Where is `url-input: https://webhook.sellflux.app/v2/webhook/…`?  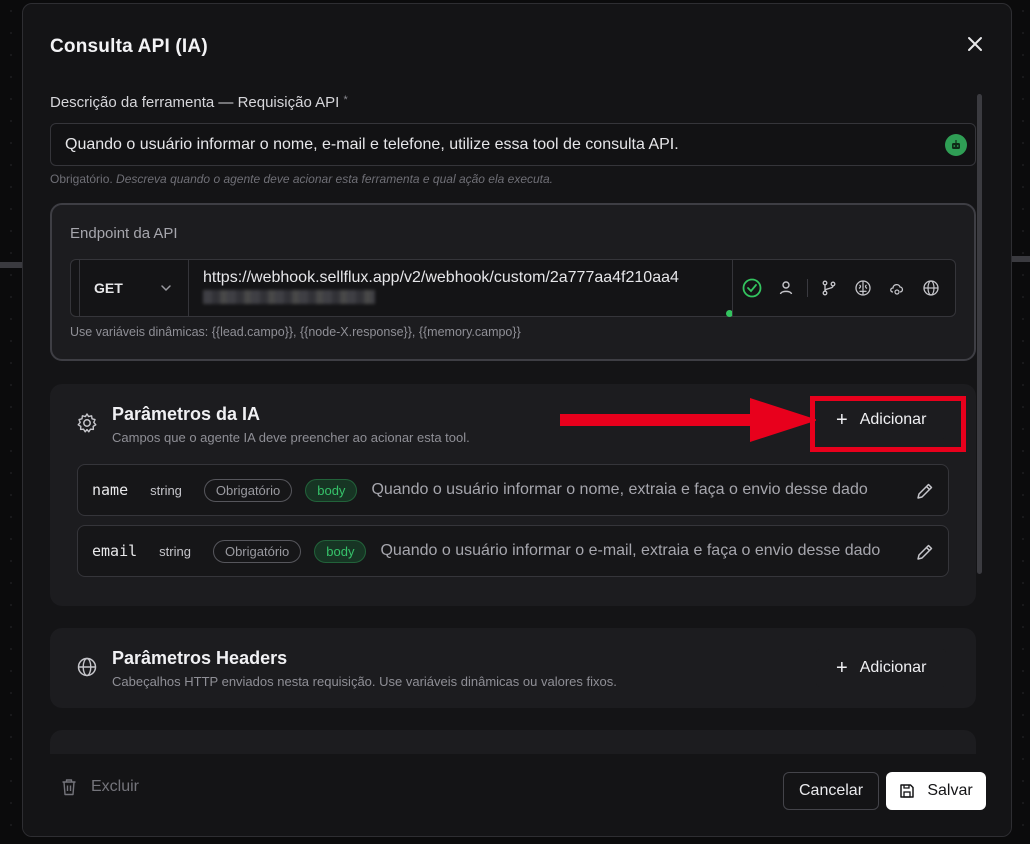 url-input: https://webhook.sellflux.app/v2/webhook/… is located at coordinates (463, 278).